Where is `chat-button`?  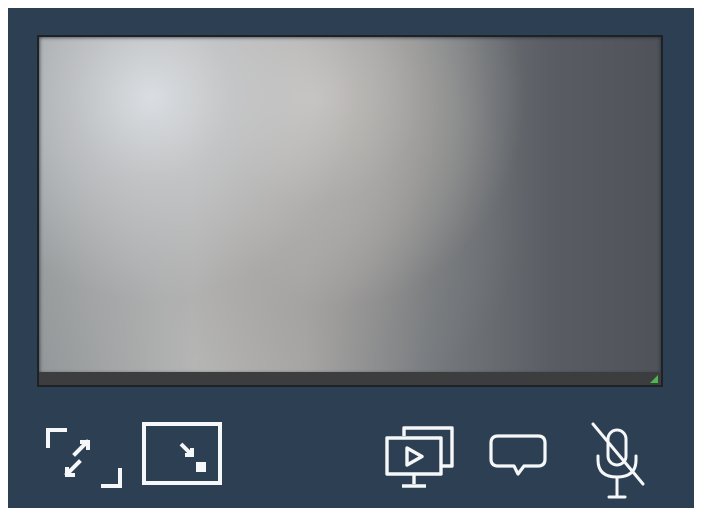
chat-button is located at coordinates (518, 455).